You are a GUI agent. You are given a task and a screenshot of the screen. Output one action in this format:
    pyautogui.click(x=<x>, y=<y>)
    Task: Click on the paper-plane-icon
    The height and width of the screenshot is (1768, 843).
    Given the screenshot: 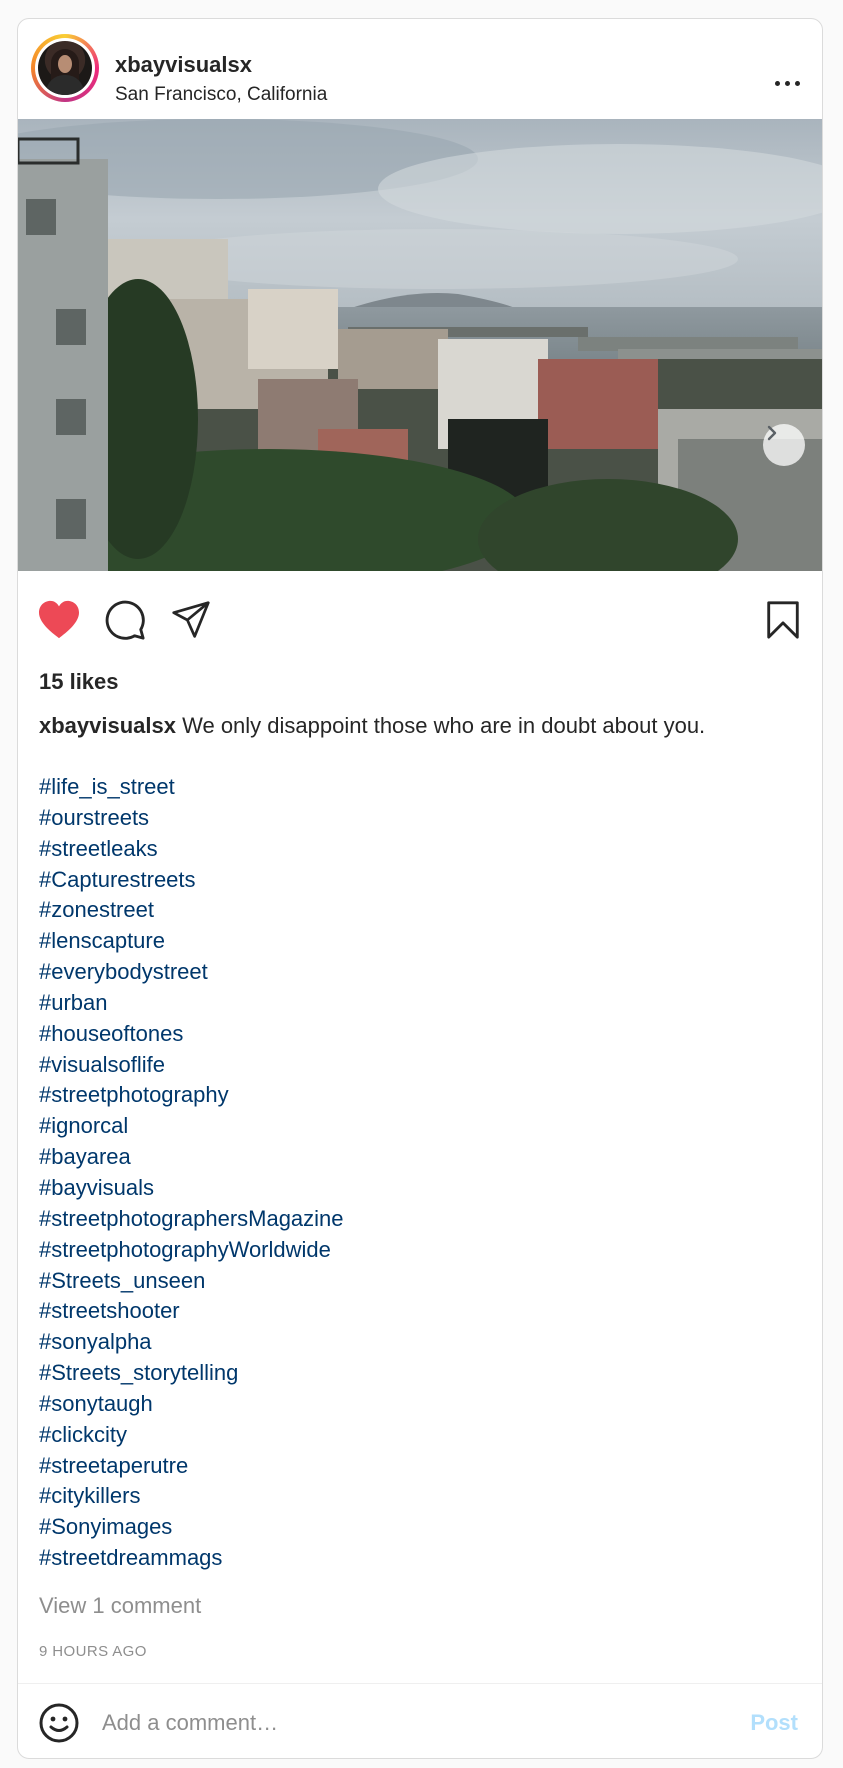 What is the action you would take?
    pyautogui.click(x=191, y=619)
    